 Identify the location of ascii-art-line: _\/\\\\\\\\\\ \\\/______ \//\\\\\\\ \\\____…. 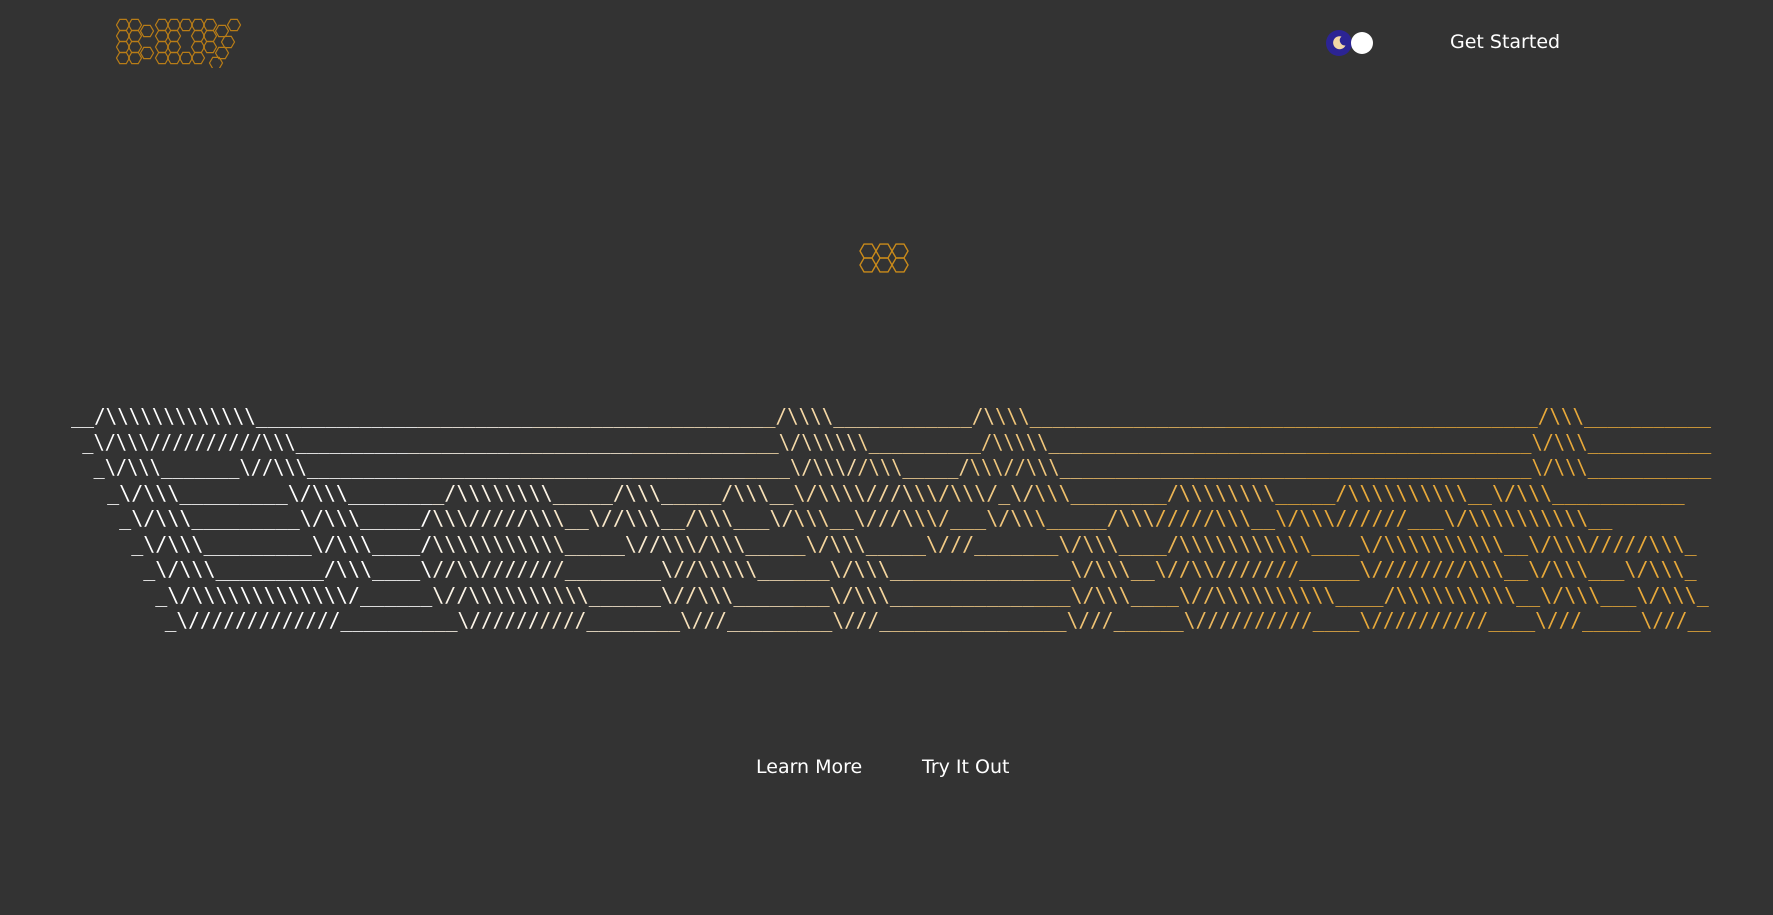
(890, 594).